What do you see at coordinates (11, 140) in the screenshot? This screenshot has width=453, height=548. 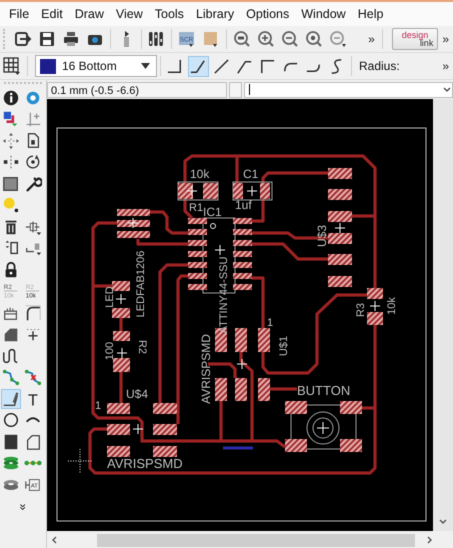 I see `move-arrows-icon` at bounding box center [11, 140].